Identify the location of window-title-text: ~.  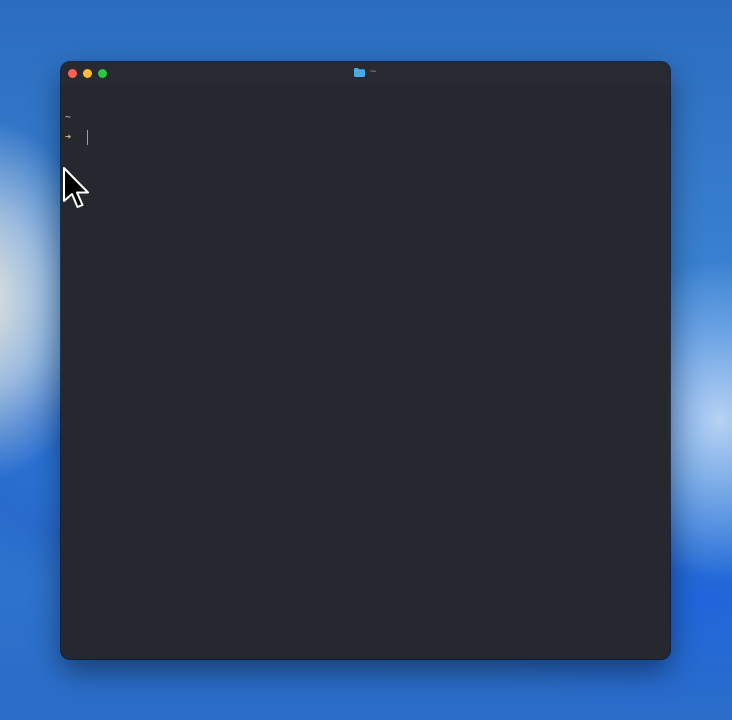
(373, 72).